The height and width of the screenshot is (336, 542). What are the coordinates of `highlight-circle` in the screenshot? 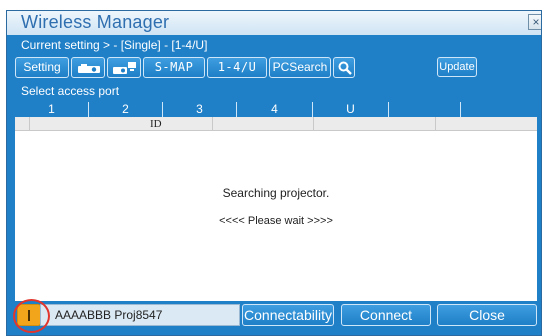 It's located at (31, 316).